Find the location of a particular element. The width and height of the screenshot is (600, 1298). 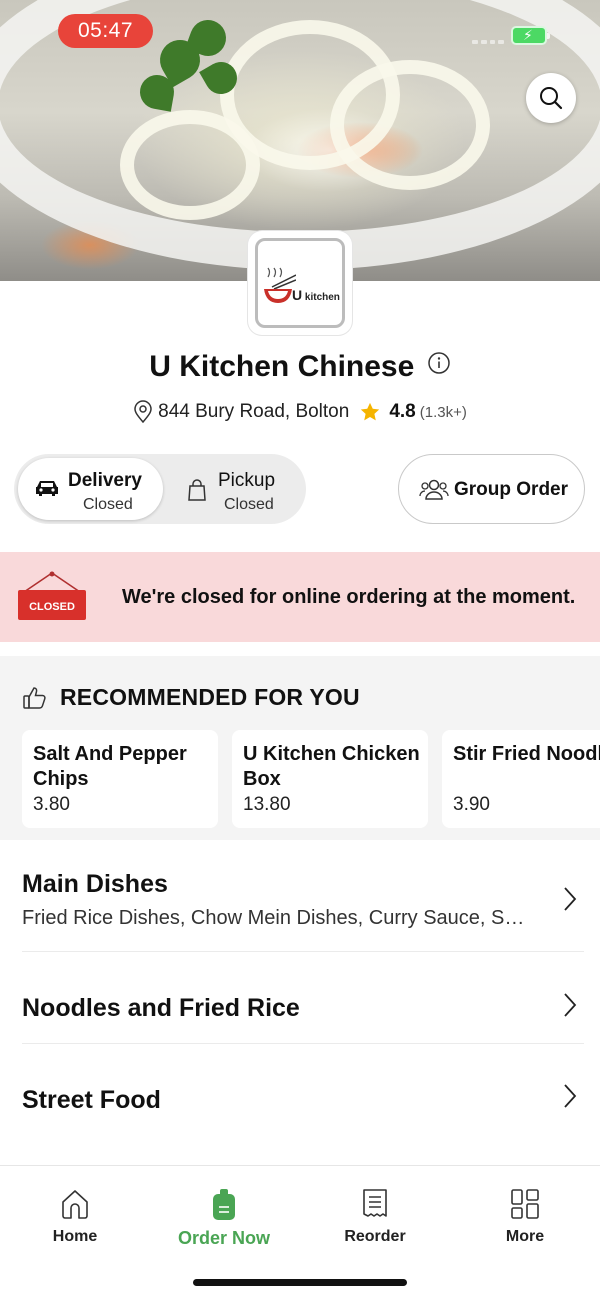

group-people-icon is located at coordinates (434, 489).